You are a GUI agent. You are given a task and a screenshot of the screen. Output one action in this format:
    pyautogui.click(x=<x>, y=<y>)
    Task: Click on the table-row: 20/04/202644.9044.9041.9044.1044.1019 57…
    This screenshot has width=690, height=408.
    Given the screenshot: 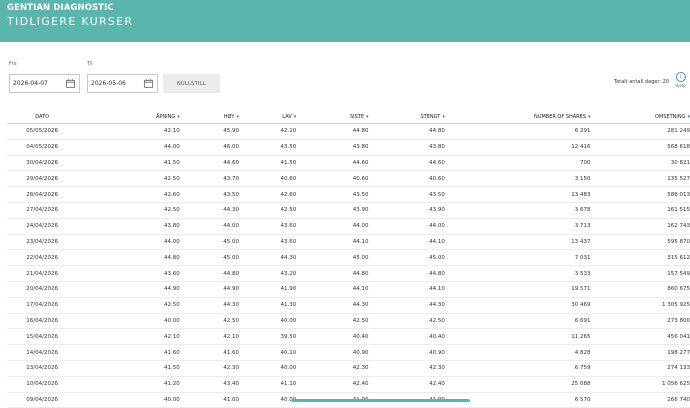 What is the action you would take?
    pyautogui.click(x=348, y=289)
    